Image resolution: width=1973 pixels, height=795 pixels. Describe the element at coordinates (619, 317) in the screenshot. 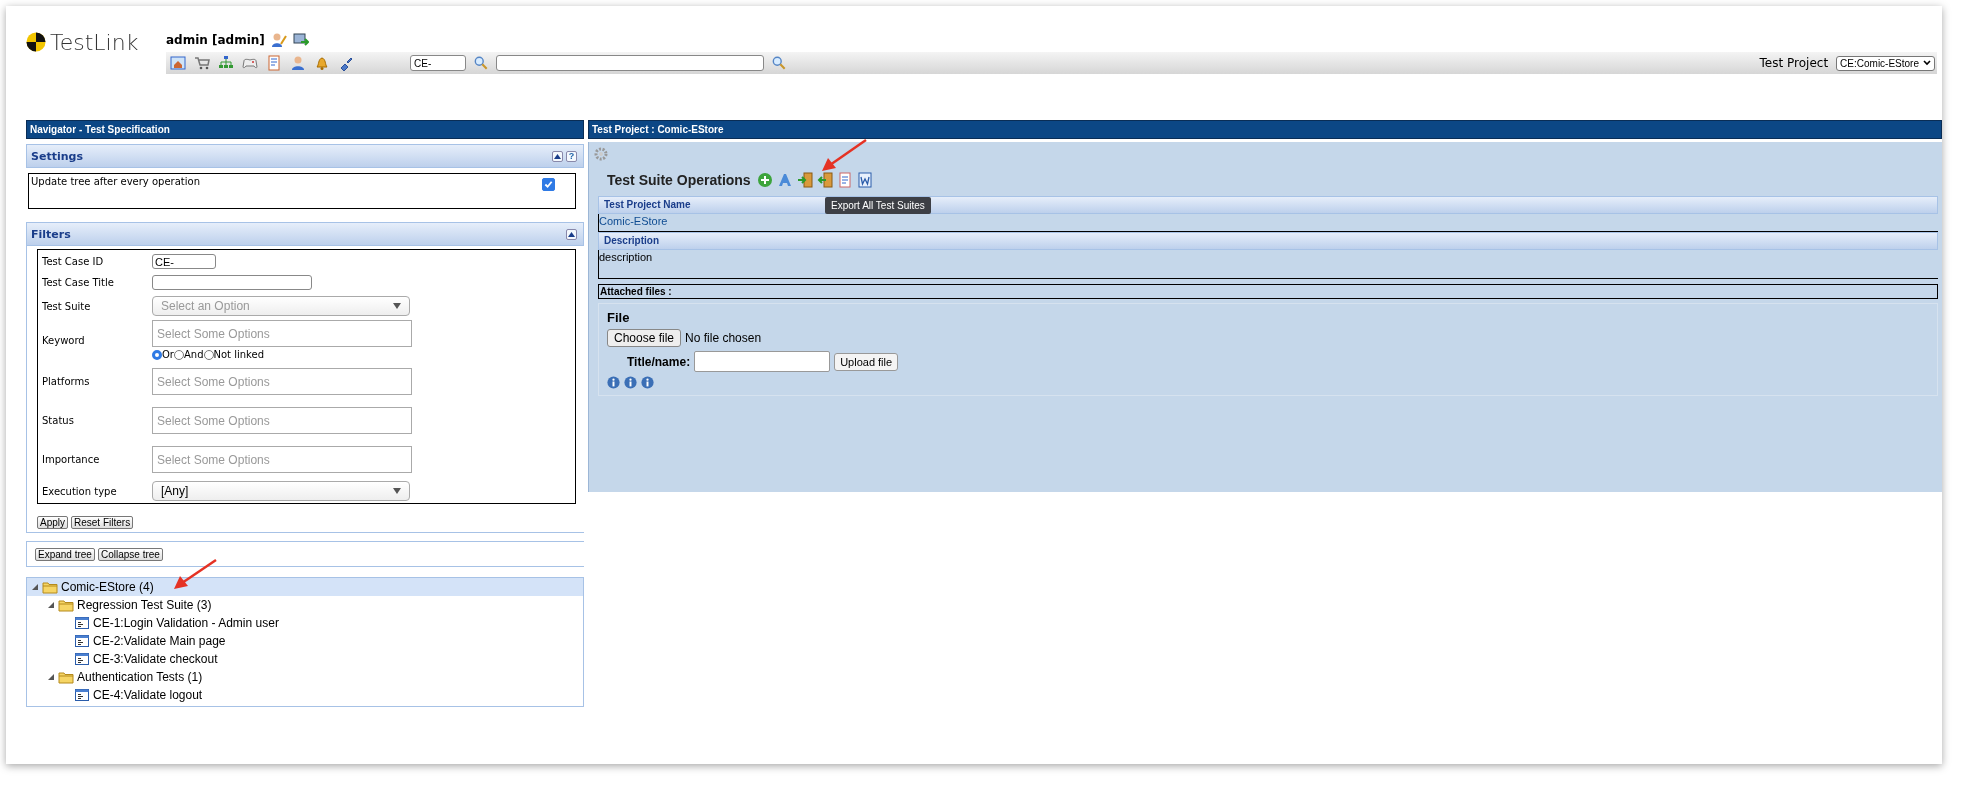

I see `file-label: File` at that location.